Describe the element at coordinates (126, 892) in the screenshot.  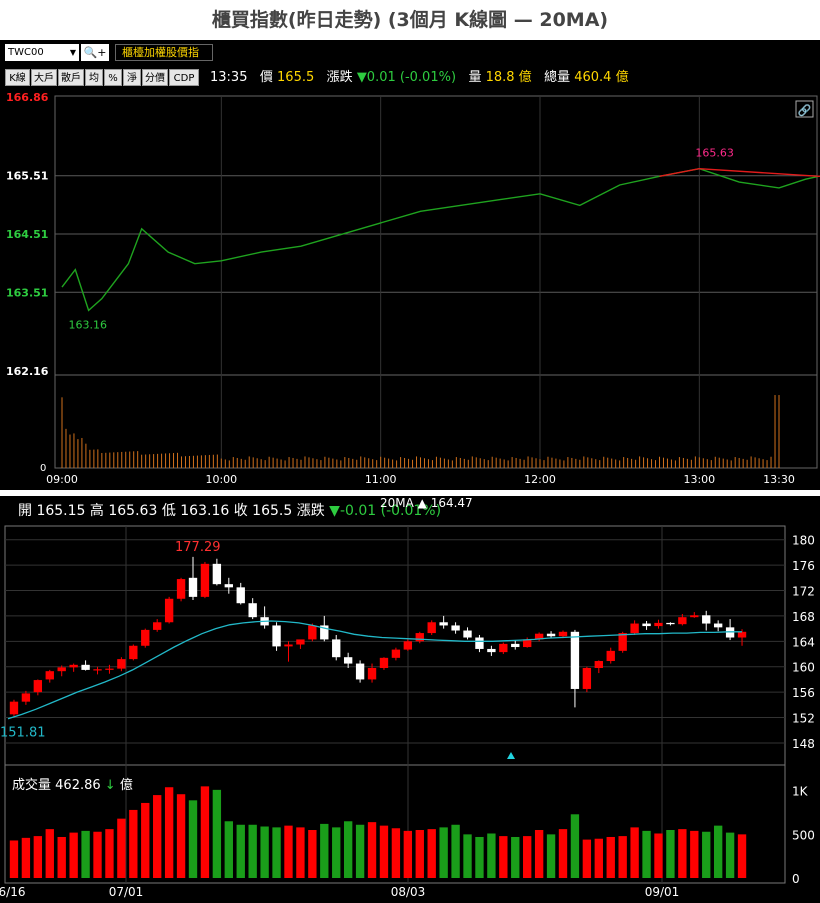
I see `kline-x-label: 07/01` at that location.